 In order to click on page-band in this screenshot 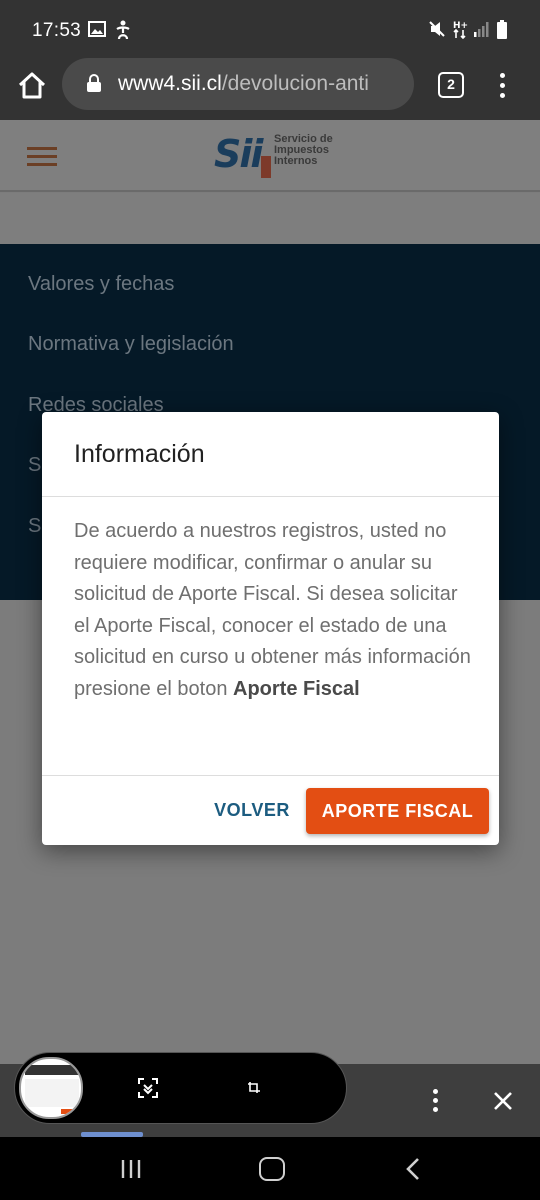, I will do `click(270, 218)`.